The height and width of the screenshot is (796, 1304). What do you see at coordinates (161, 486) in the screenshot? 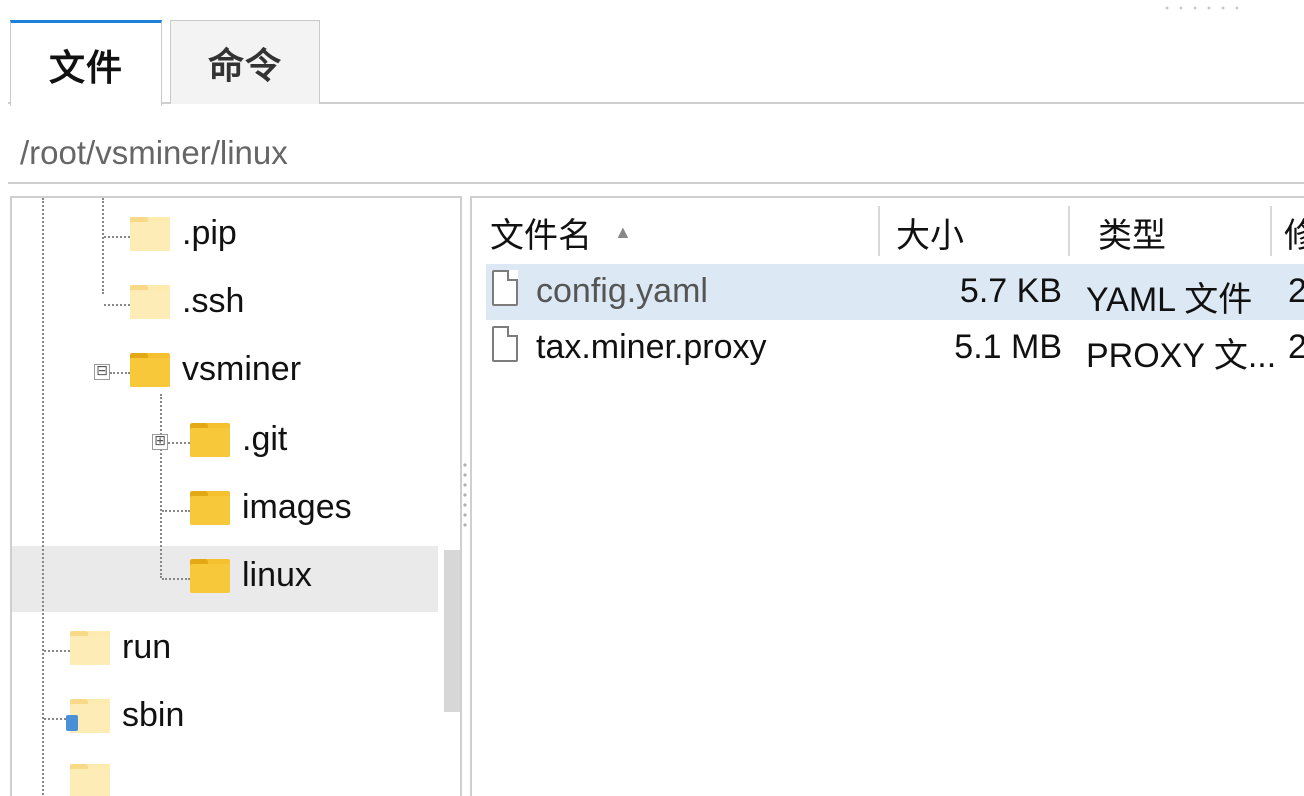
I see `tree-guide-level2` at bounding box center [161, 486].